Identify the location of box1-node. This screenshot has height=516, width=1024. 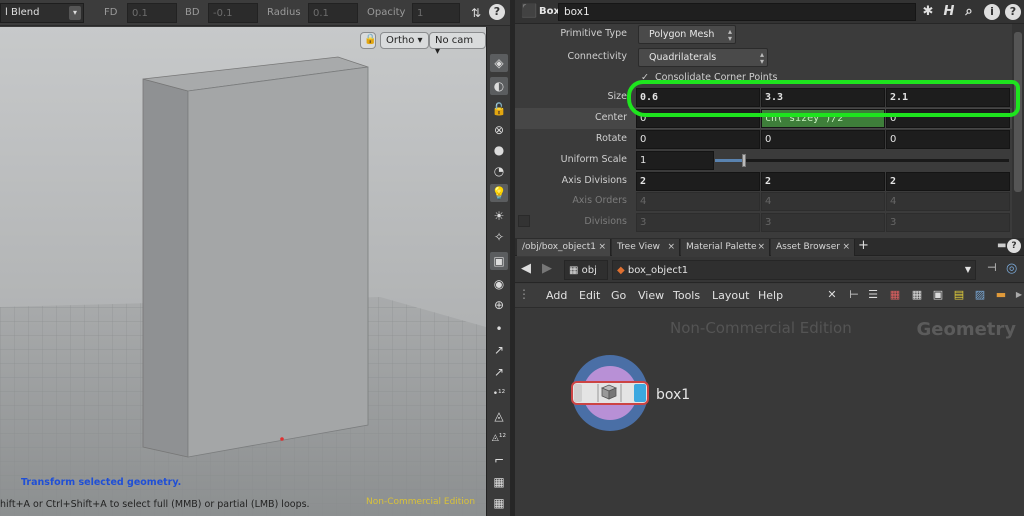
(610, 393).